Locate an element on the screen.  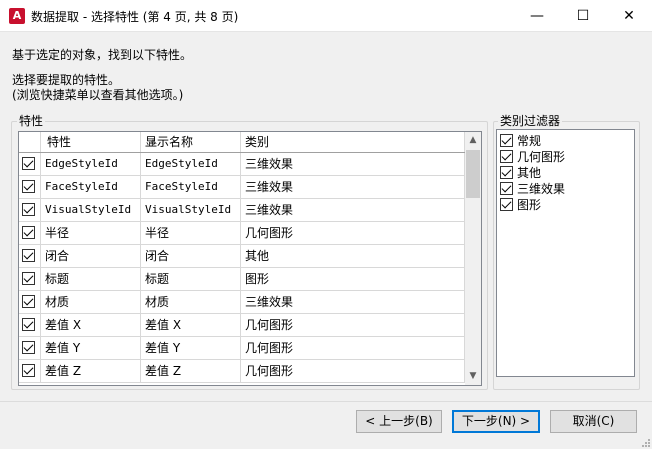
table-row: 差值 X 差值 X 几何图形 is located at coordinates (242, 325).